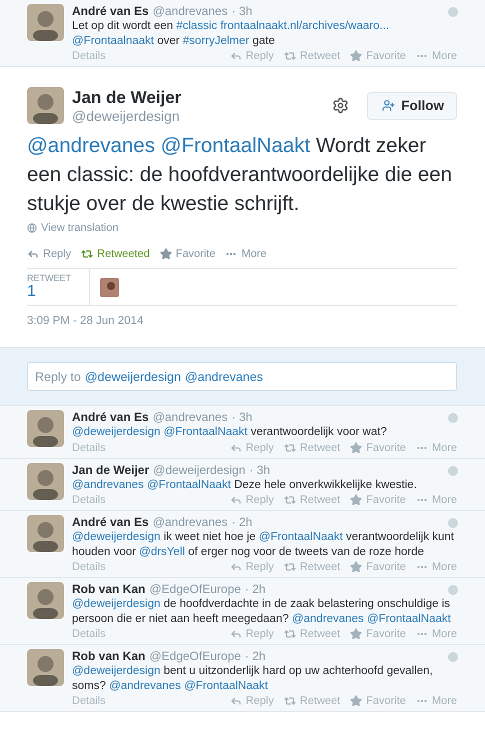 The width and height of the screenshot is (485, 732). What do you see at coordinates (262, 611) in the screenshot?
I see `tweet-text: @deweijerdesign de hoofdverdachte in de zaak belastering onschuldige is persoon die er niet aan heeft meegedaan? @andrevanes @FrontaalNaakt` at bounding box center [262, 611].